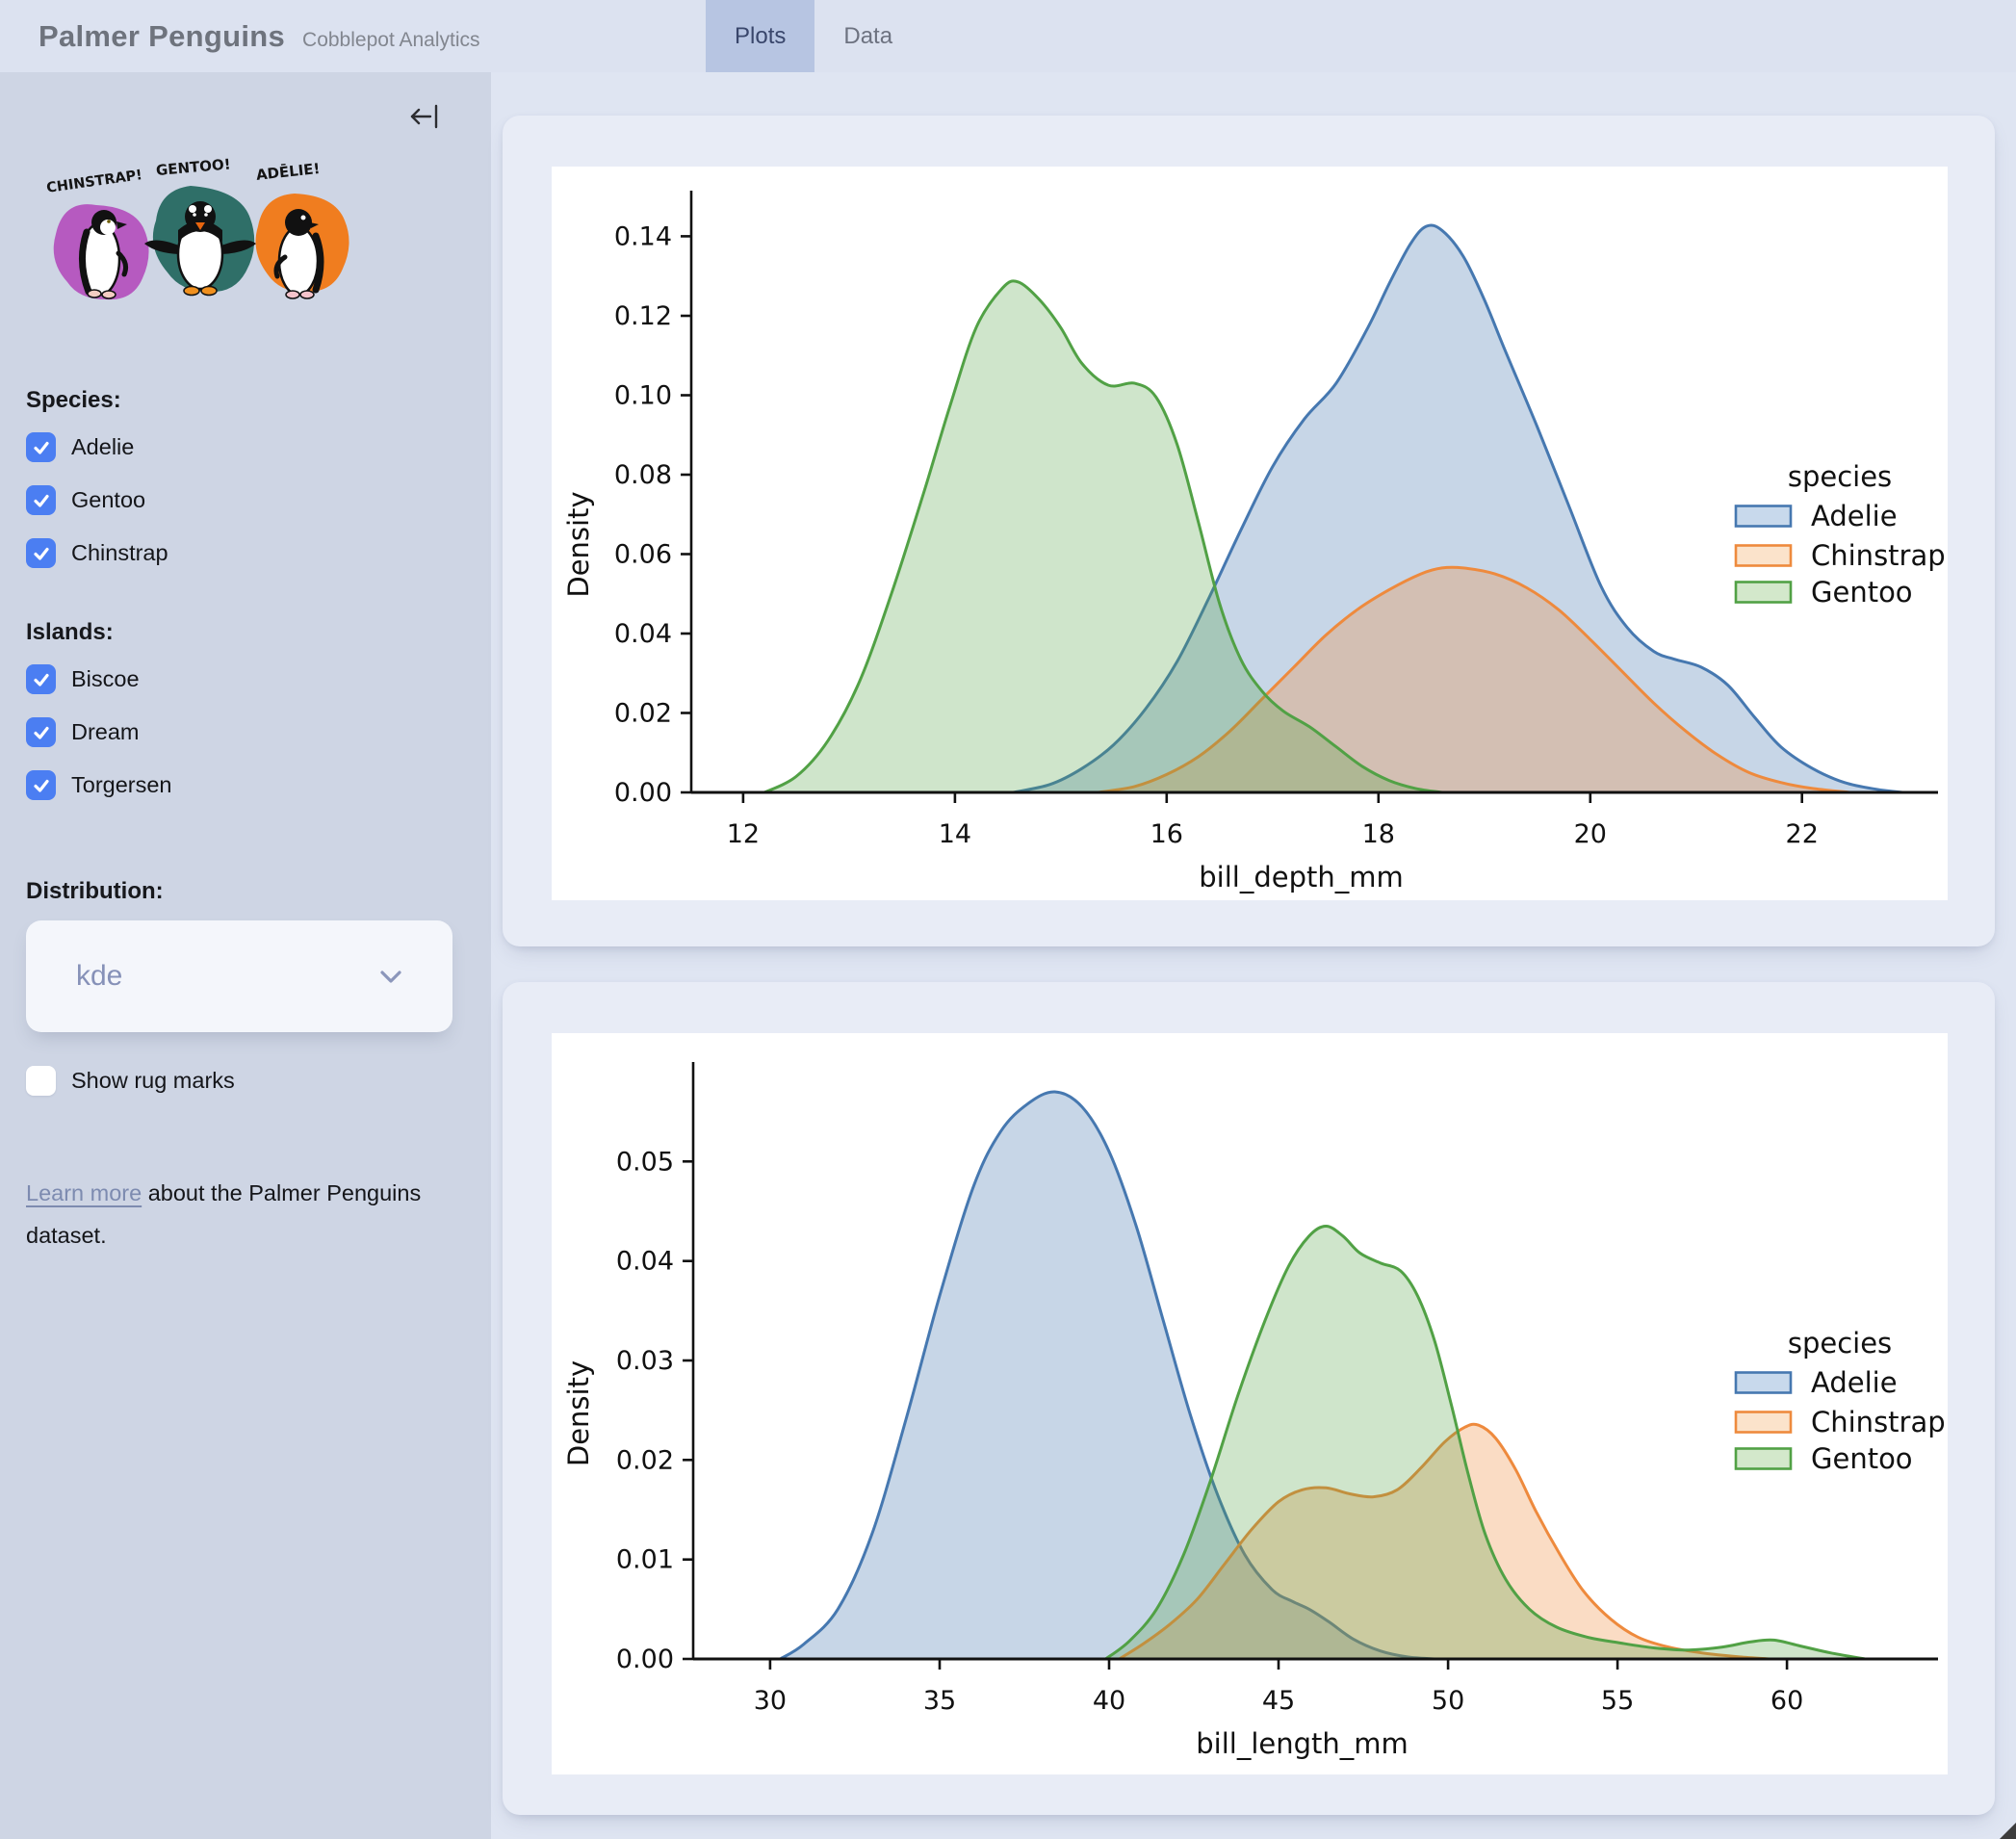 This screenshot has width=2016, height=1839. I want to click on page-title: Palmer Penguins, so click(163, 35).